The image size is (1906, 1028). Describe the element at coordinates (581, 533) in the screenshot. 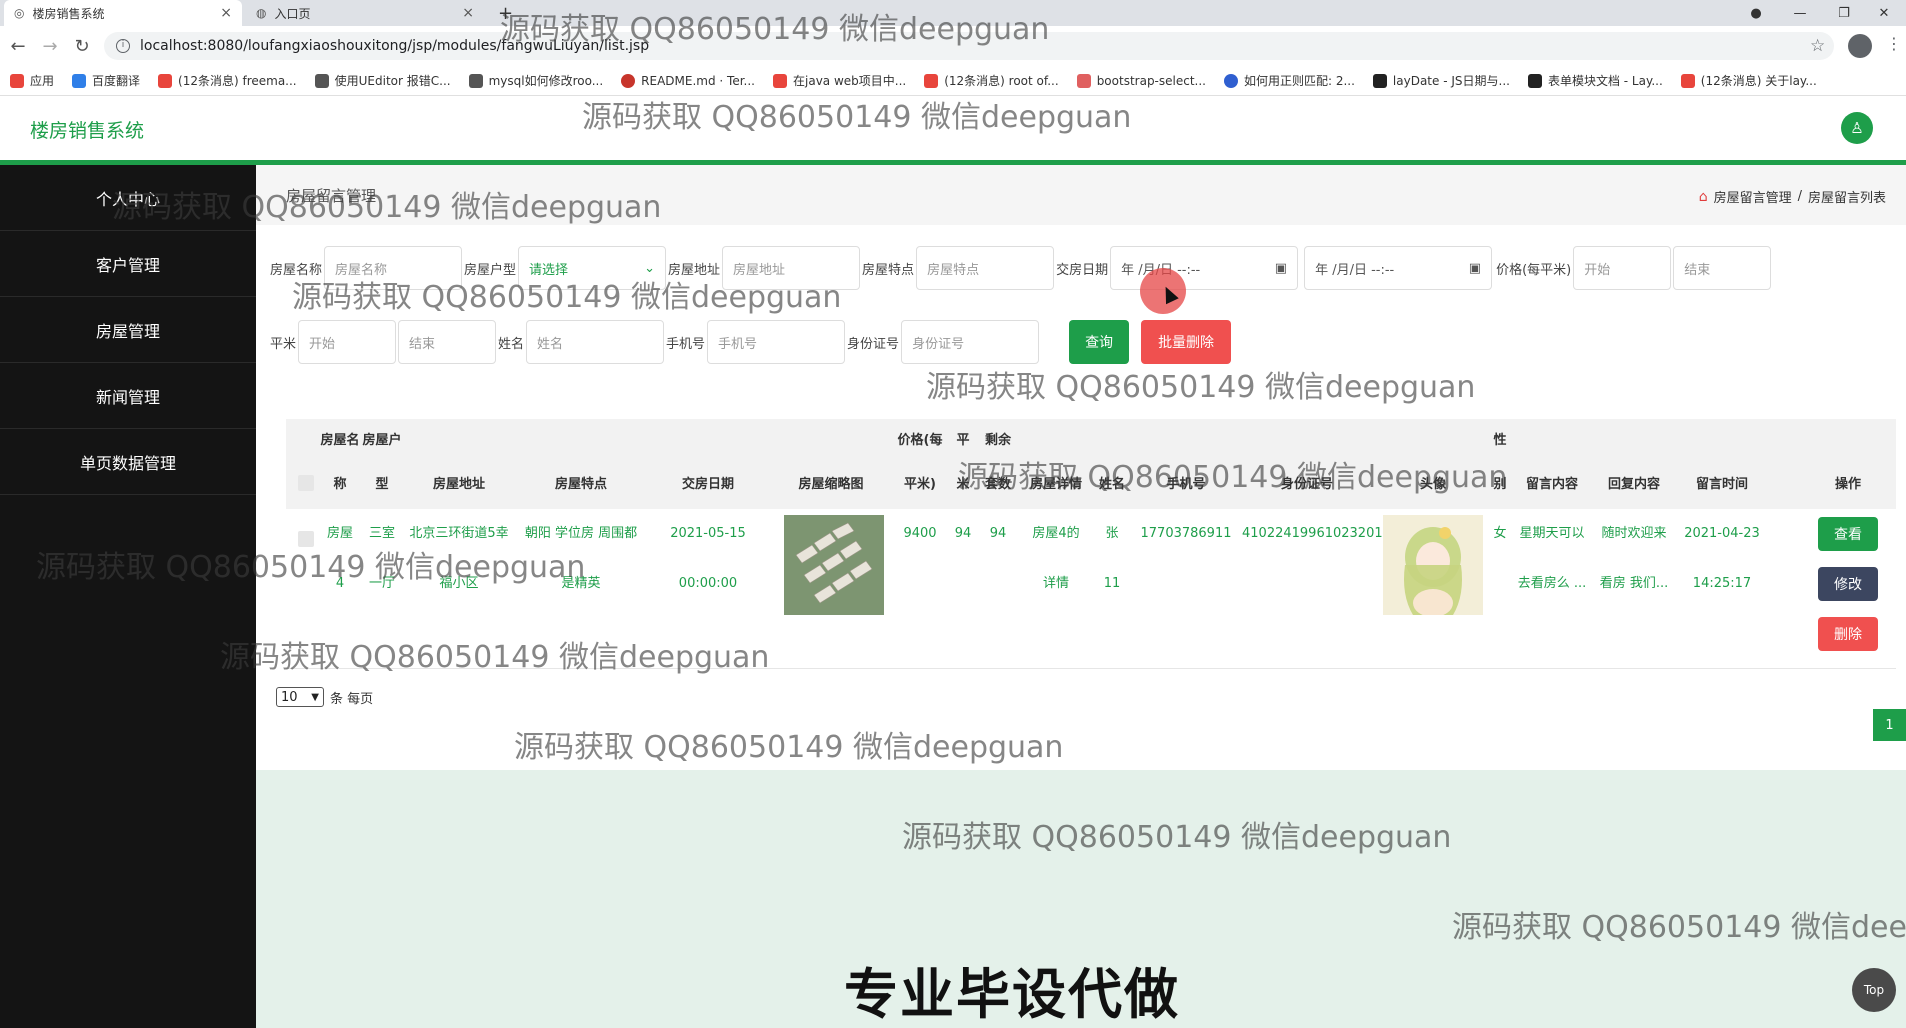

I see `cell-feature: 朝阳 学位房 周围都` at that location.